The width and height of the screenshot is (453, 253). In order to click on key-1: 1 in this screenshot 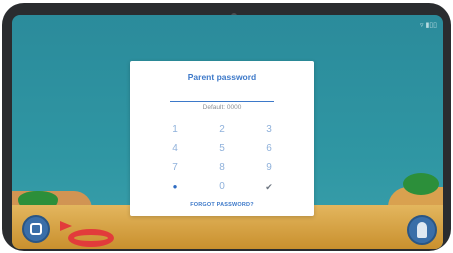, I will do `click(175, 130)`.